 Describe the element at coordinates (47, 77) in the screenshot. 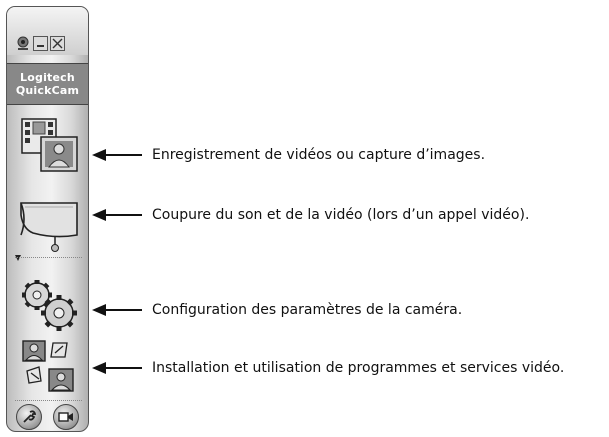

I see `logo-line-1: Logitech` at that location.